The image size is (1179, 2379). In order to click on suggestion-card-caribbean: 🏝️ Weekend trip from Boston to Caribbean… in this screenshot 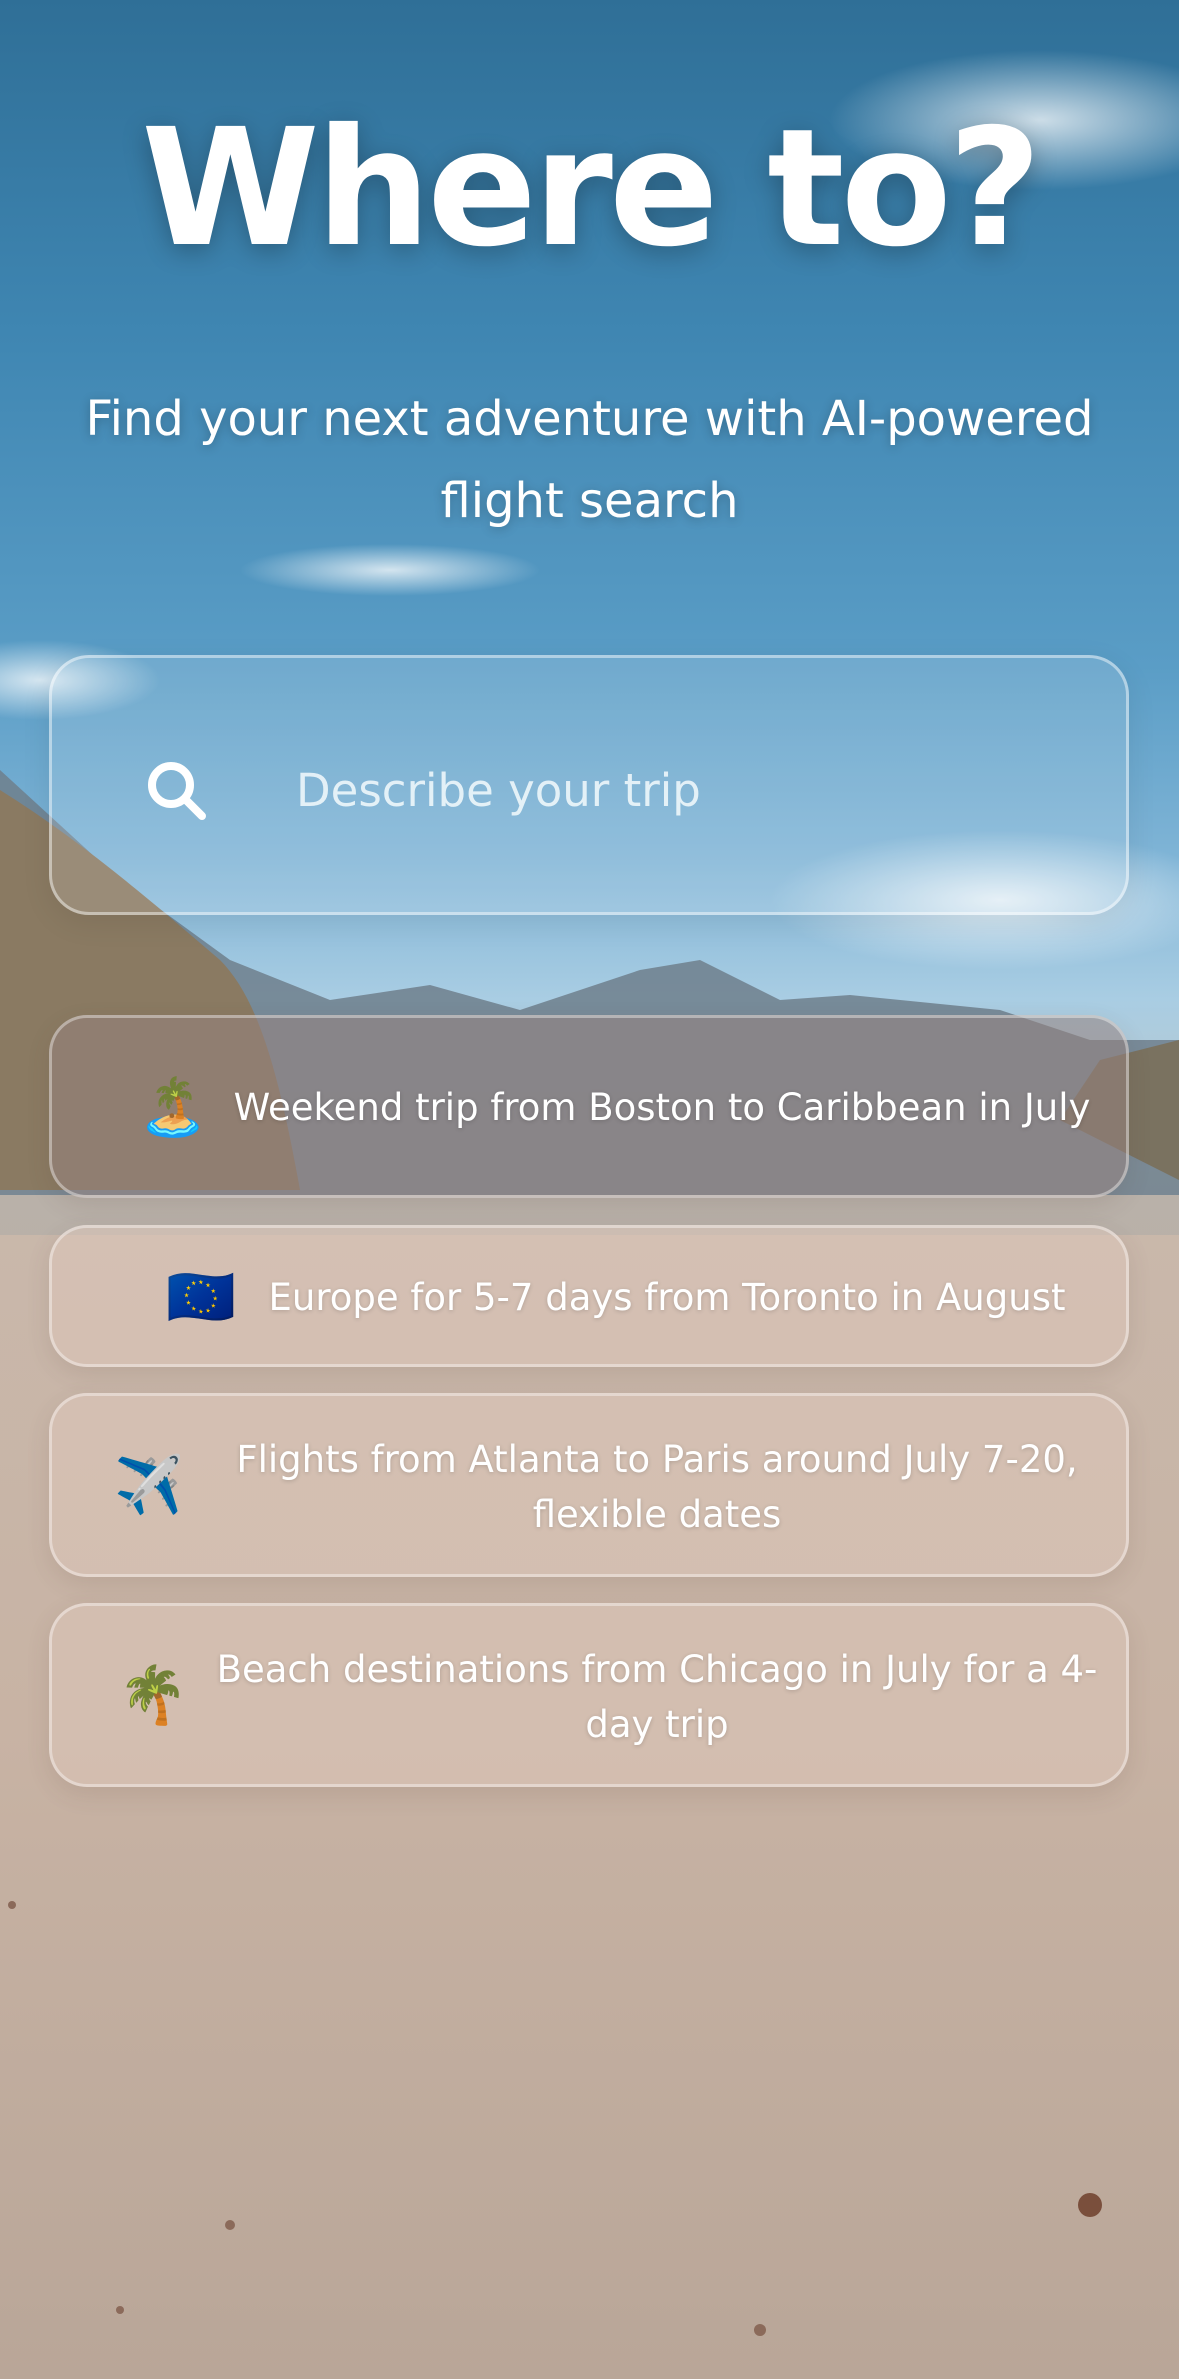, I will do `click(589, 1106)`.